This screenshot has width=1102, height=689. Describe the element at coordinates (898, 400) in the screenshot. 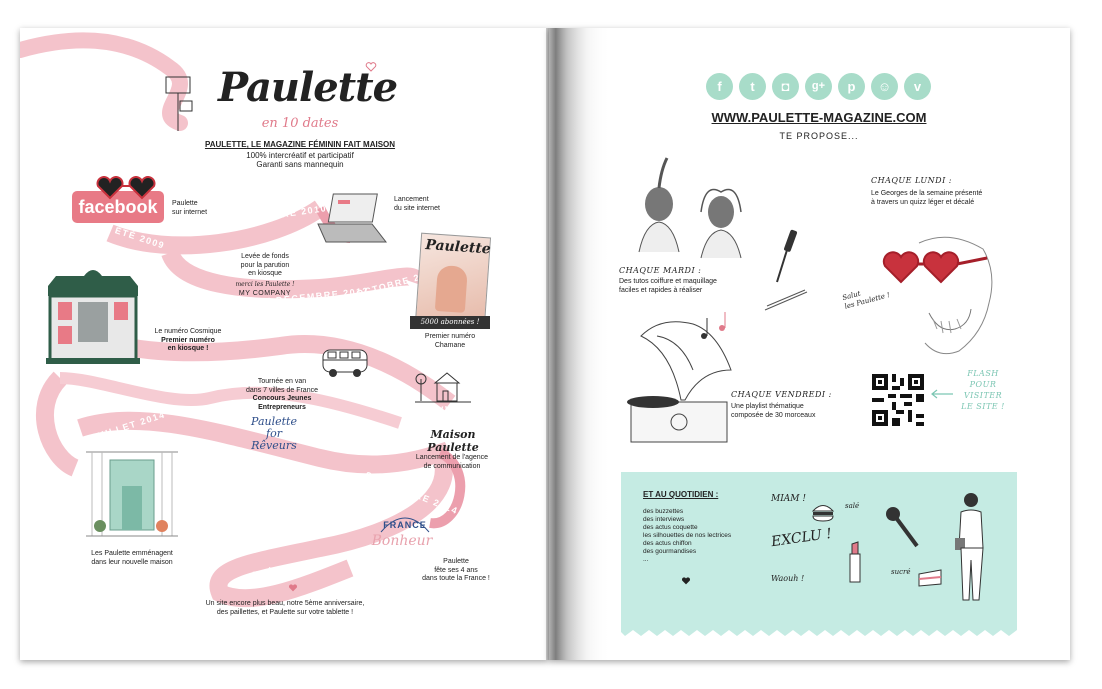

I see `qr-code` at that location.